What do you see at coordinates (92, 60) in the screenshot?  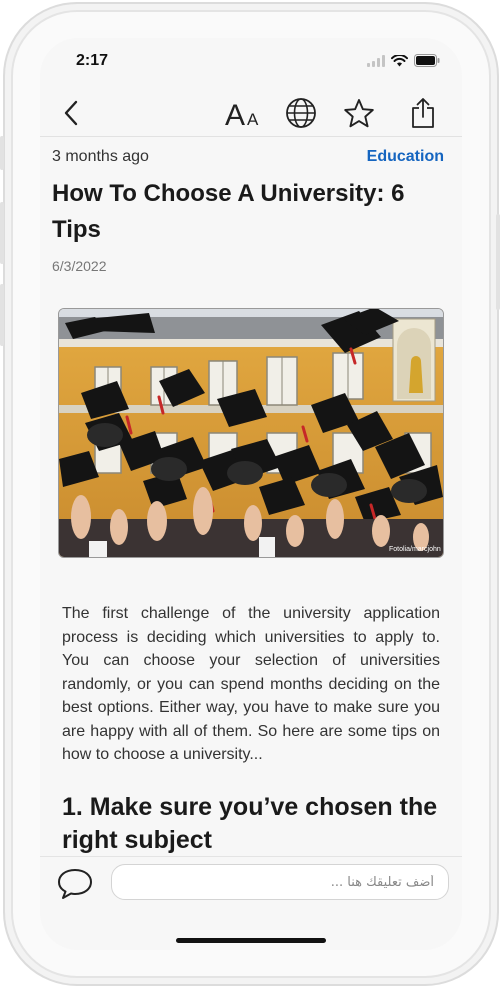 I see `status-time: 2:17` at bounding box center [92, 60].